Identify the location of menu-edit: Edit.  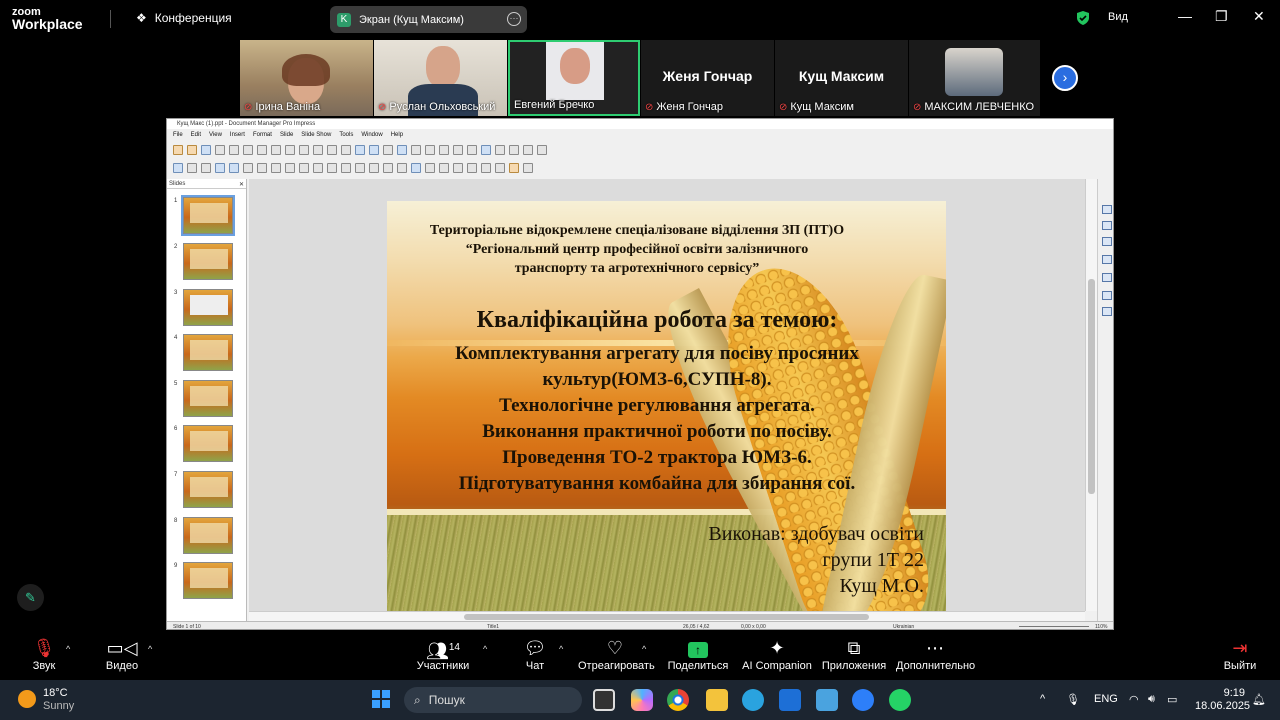
(196, 135).